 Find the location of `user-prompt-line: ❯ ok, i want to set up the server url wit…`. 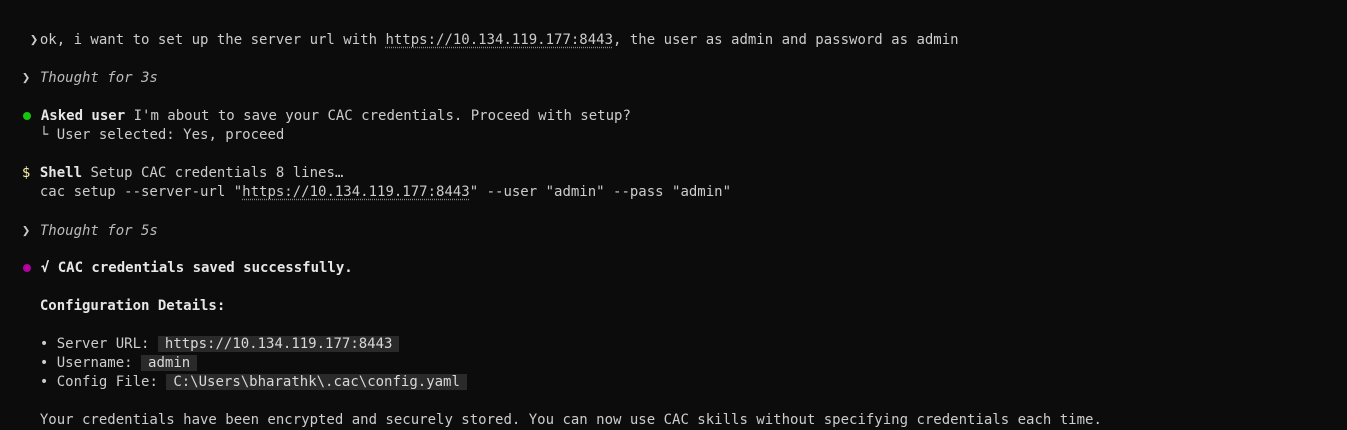

user-prompt-line: ❯ ok, i want to set up the server url wit… is located at coordinates (482, 30).